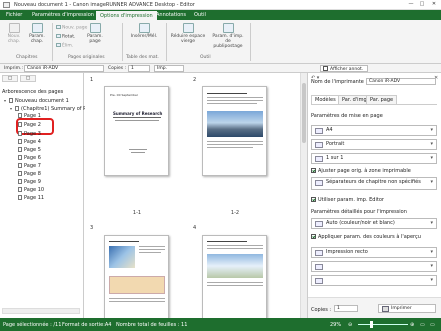 This screenshot has height=331, width=441. I want to click on use-editor-checkbox, so click(313, 199).